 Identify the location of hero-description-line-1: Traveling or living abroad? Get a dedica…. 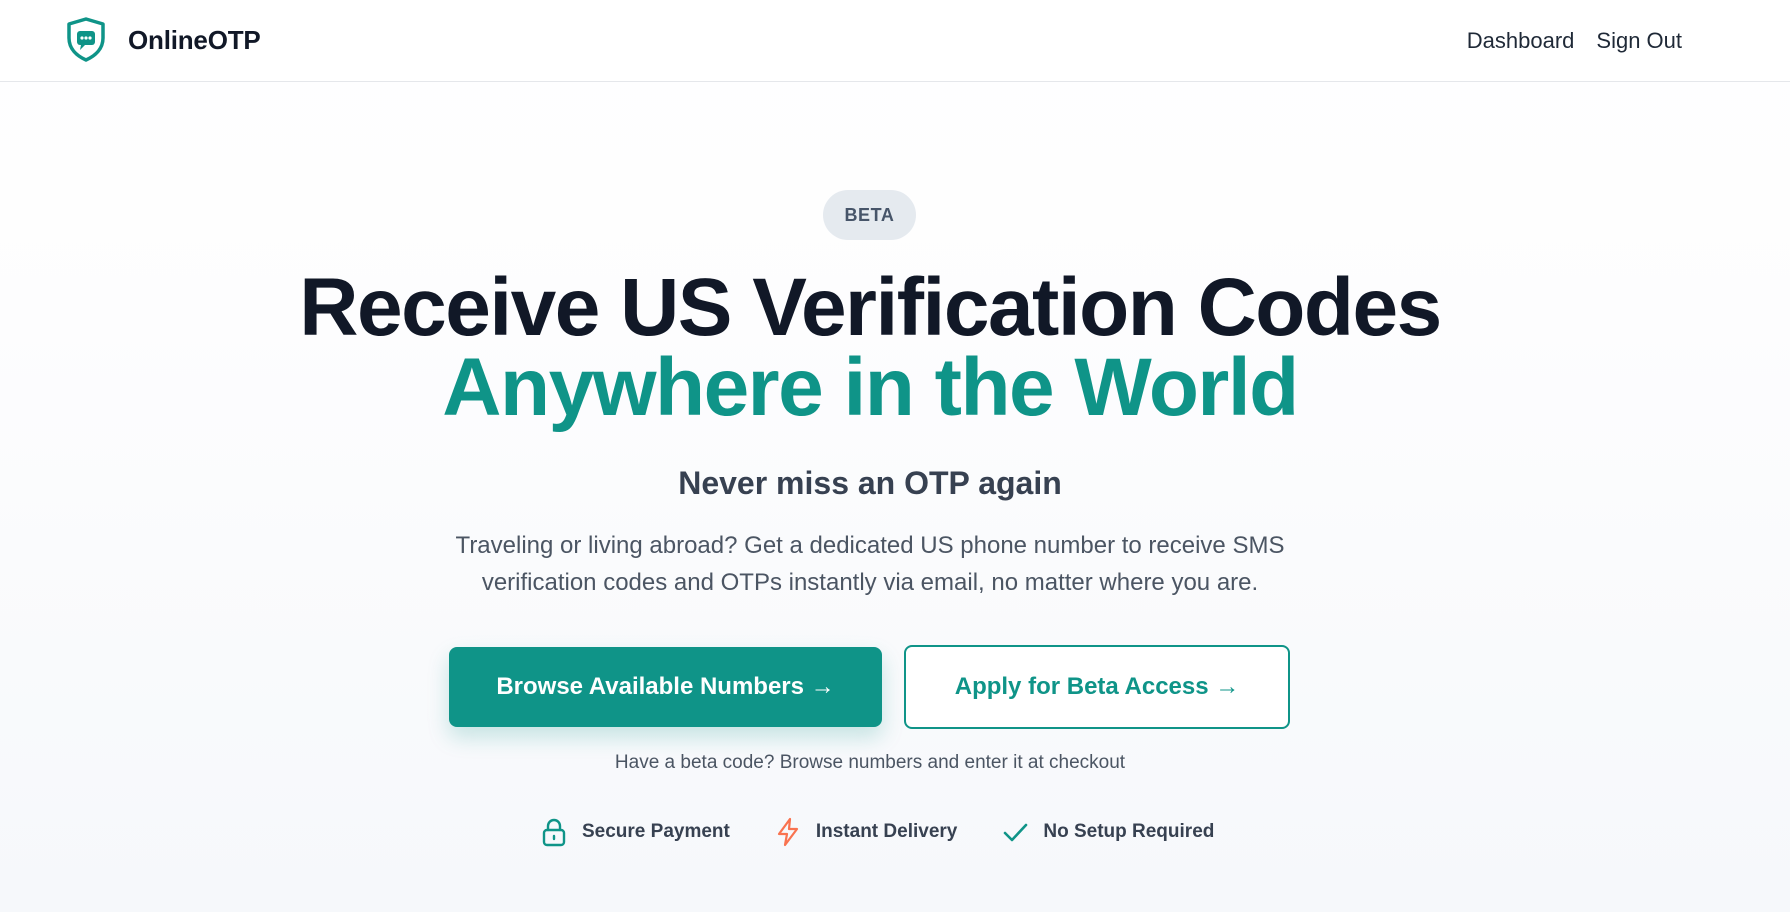
(870, 545).